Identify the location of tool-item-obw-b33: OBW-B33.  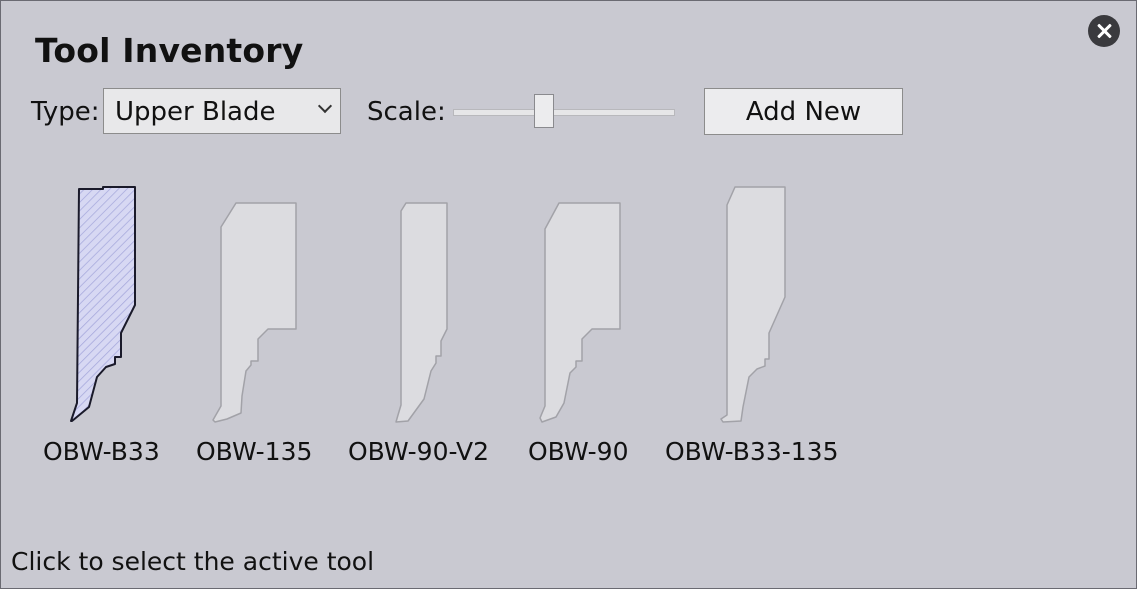
(103, 326).